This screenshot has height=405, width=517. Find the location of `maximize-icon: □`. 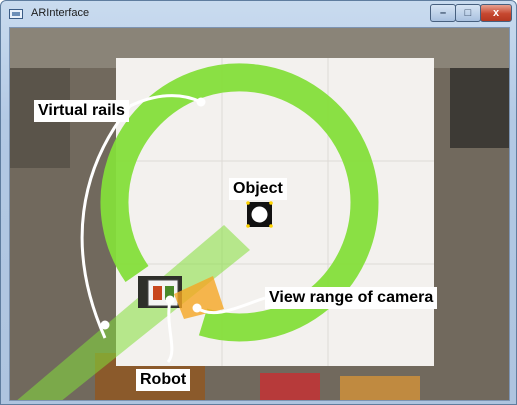

maximize-icon: □ is located at coordinates (468, 13).